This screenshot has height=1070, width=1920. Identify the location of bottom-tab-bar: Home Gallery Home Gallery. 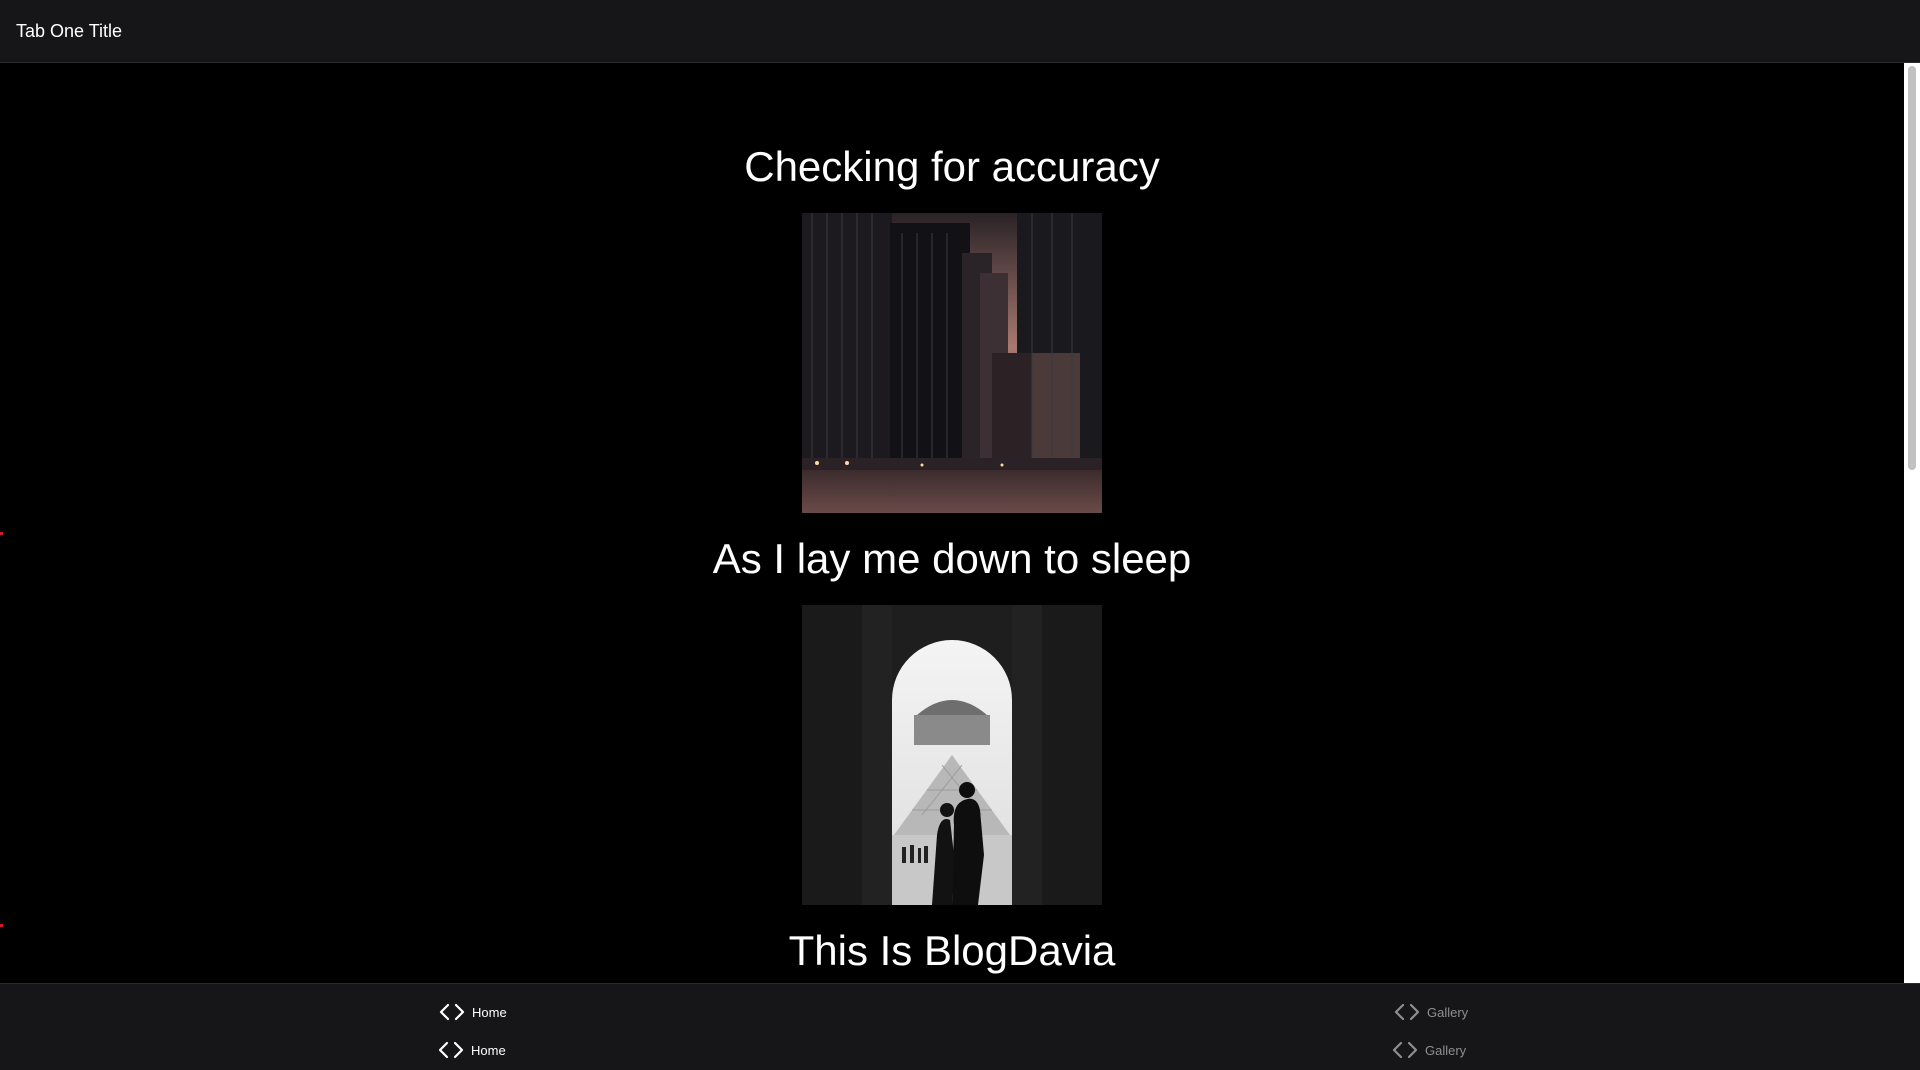
(960, 1026).